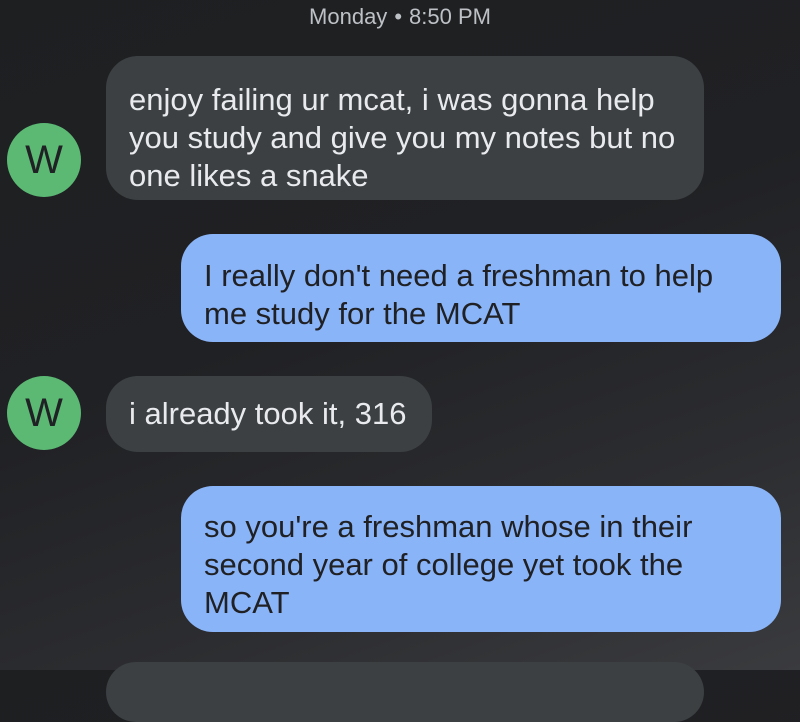 This screenshot has height=722, width=800. I want to click on incoming-message-bubble: i already took it, 316, so click(269, 414).